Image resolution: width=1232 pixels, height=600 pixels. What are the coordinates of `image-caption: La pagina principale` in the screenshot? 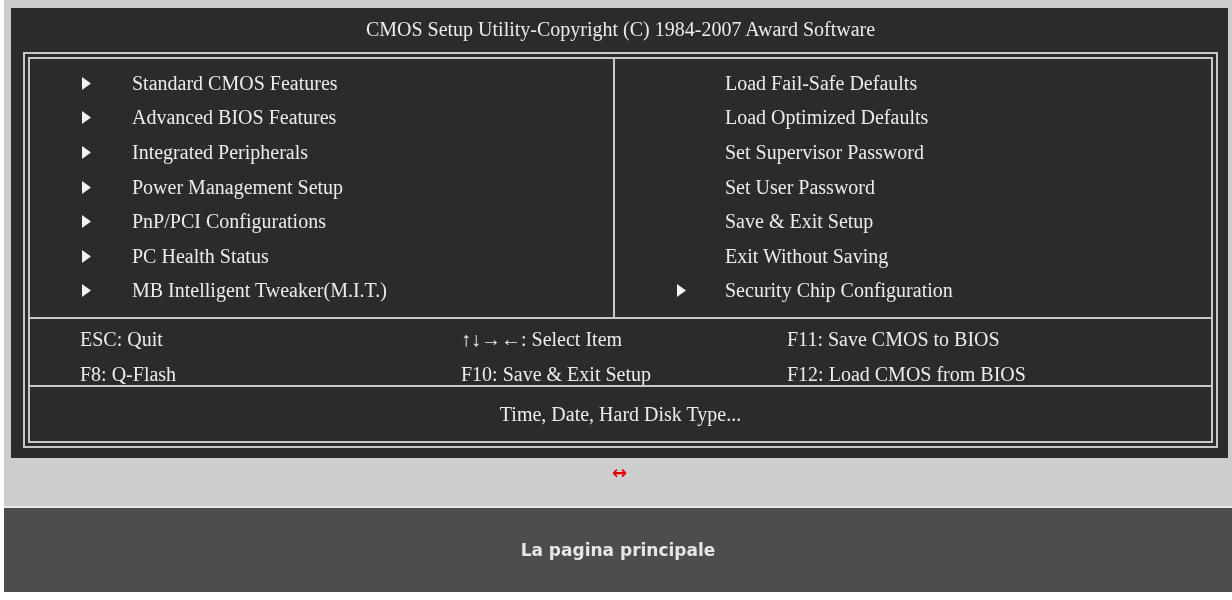 It's located at (618, 550).